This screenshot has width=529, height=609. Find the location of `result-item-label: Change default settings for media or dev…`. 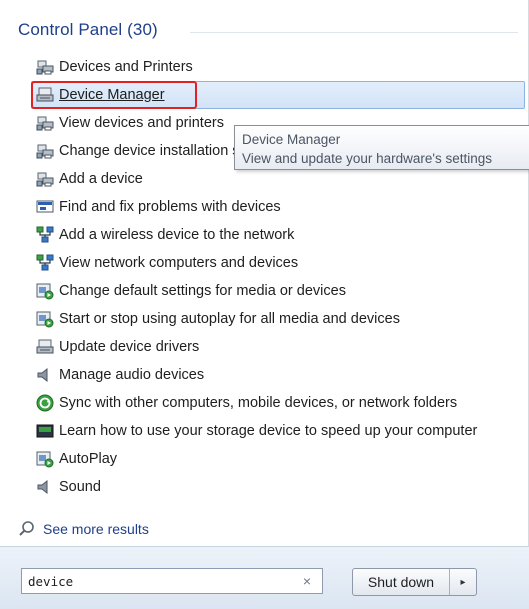

result-item-label: Change default settings for media or dev… is located at coordinates (202, 291).